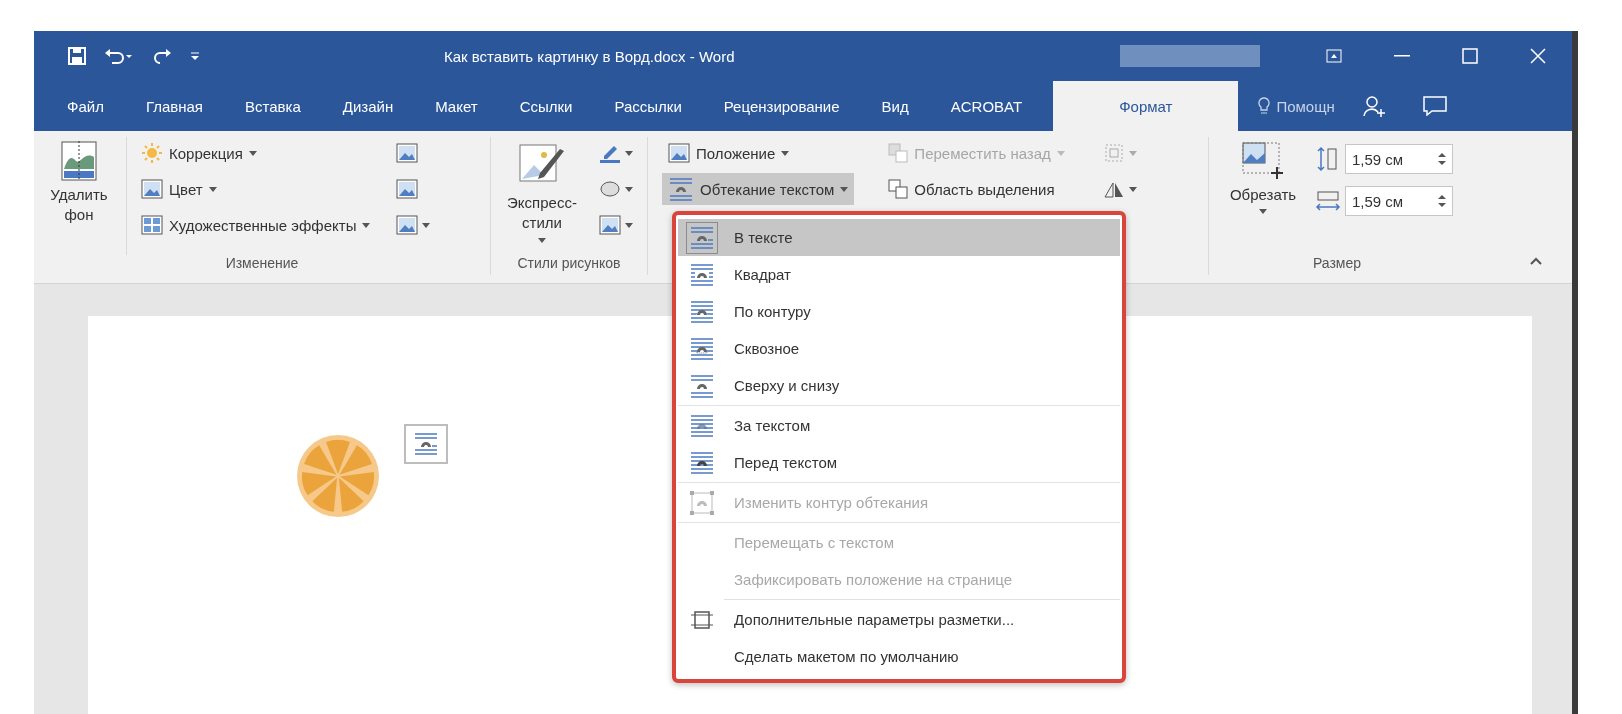  What do you see at coordinates (542, 196) in the screenshot?
I see `quick-styles-button: Экспресс-стили` at bounding box center [542, 196].